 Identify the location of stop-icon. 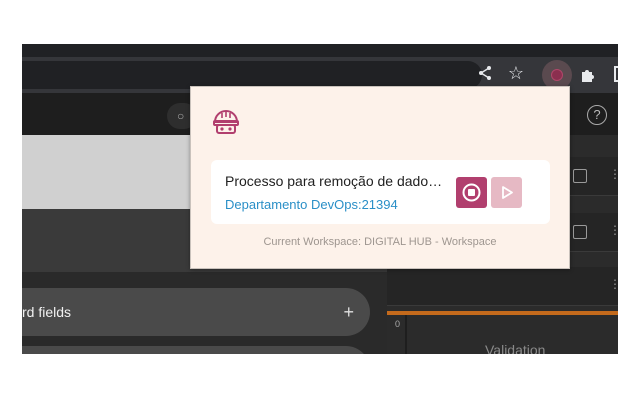
(471, 192).